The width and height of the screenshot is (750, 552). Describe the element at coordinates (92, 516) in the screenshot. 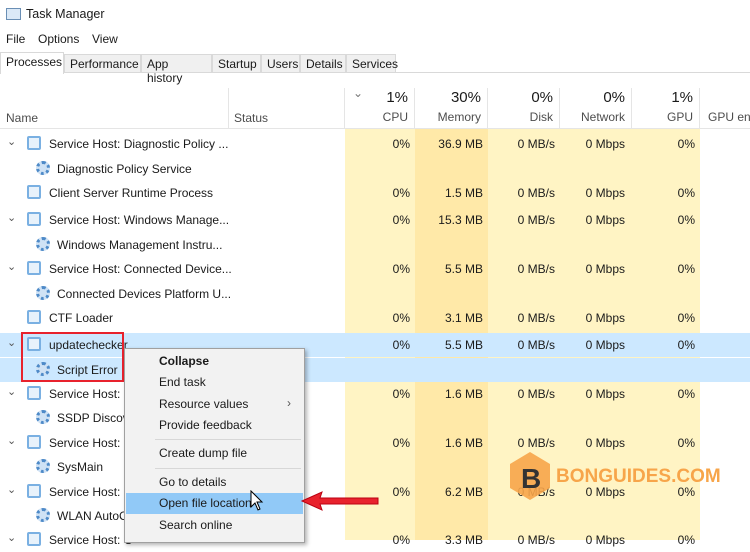

I see `service-name: WLAN AutoC` at that location.